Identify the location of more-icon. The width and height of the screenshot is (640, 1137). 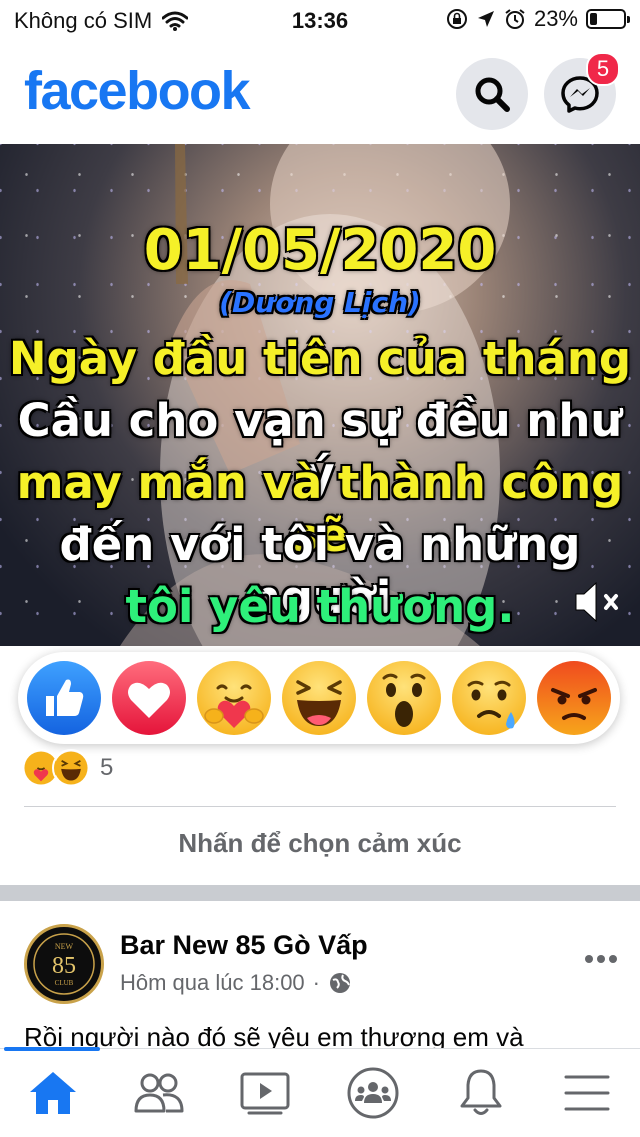
(601, 959).